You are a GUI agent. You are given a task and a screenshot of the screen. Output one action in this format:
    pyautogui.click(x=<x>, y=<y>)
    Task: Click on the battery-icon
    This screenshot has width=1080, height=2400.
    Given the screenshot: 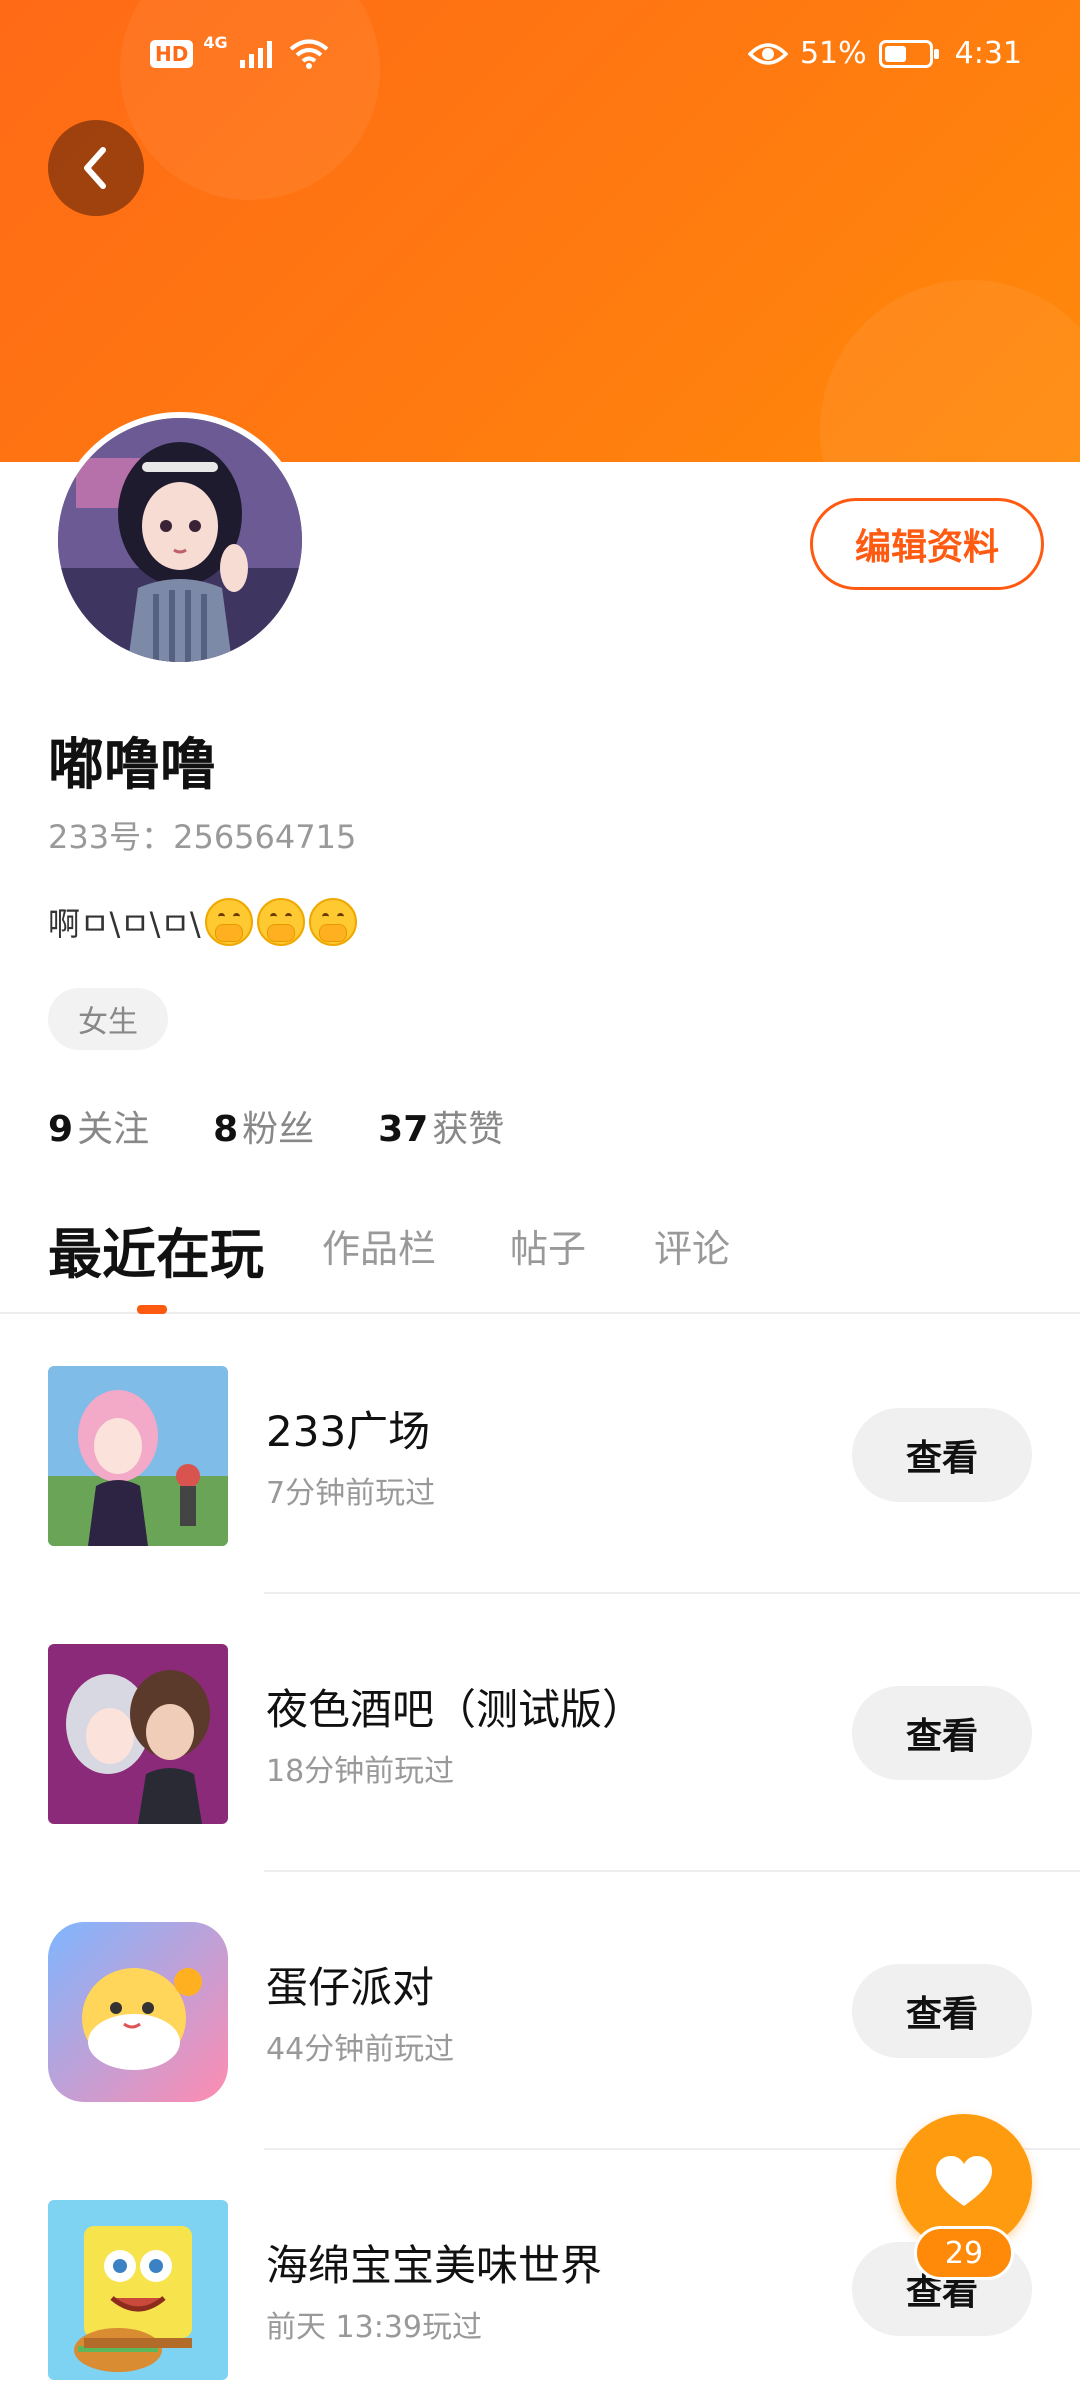 What is the action you would take?
    pyautogui.click(x=908, y=53)
    